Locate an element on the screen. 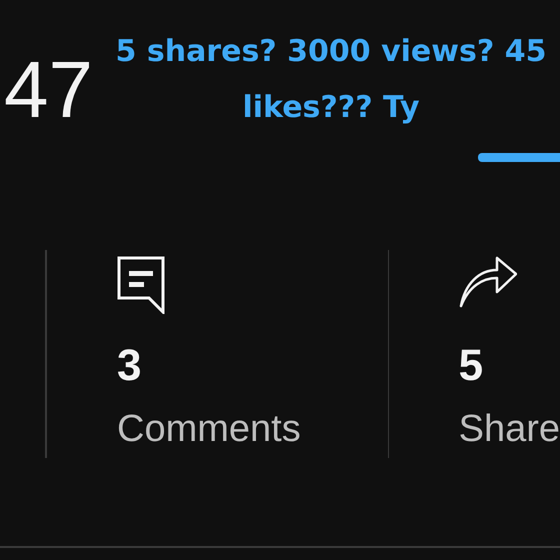  share-icon is located at coordinates (487, 282).